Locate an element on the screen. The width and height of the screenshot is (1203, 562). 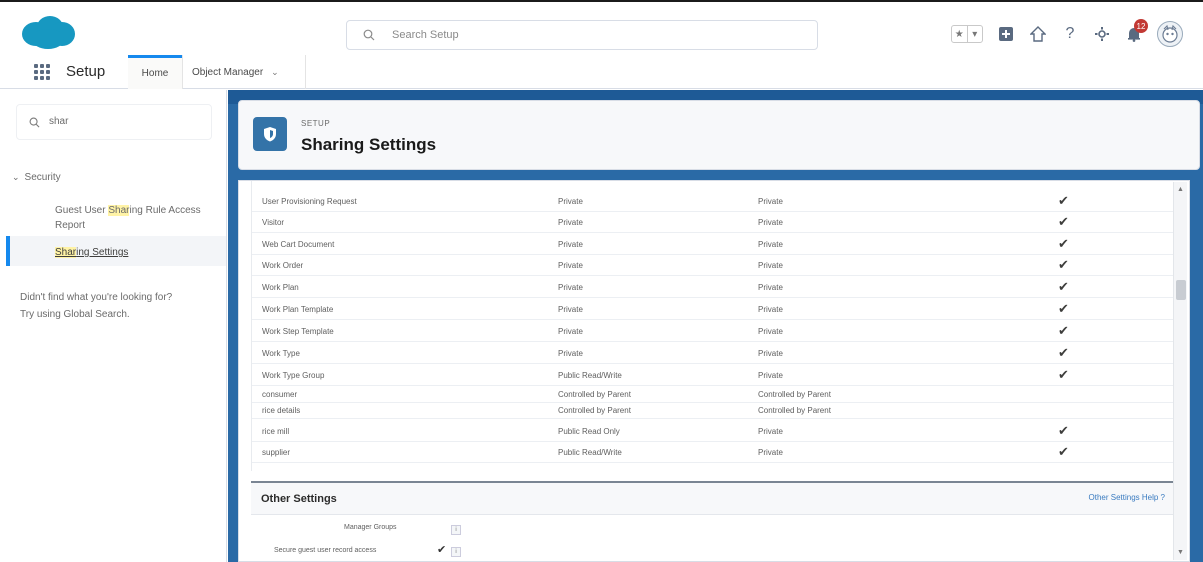
tab-home-label: Home is located at coordinates (155, 73).